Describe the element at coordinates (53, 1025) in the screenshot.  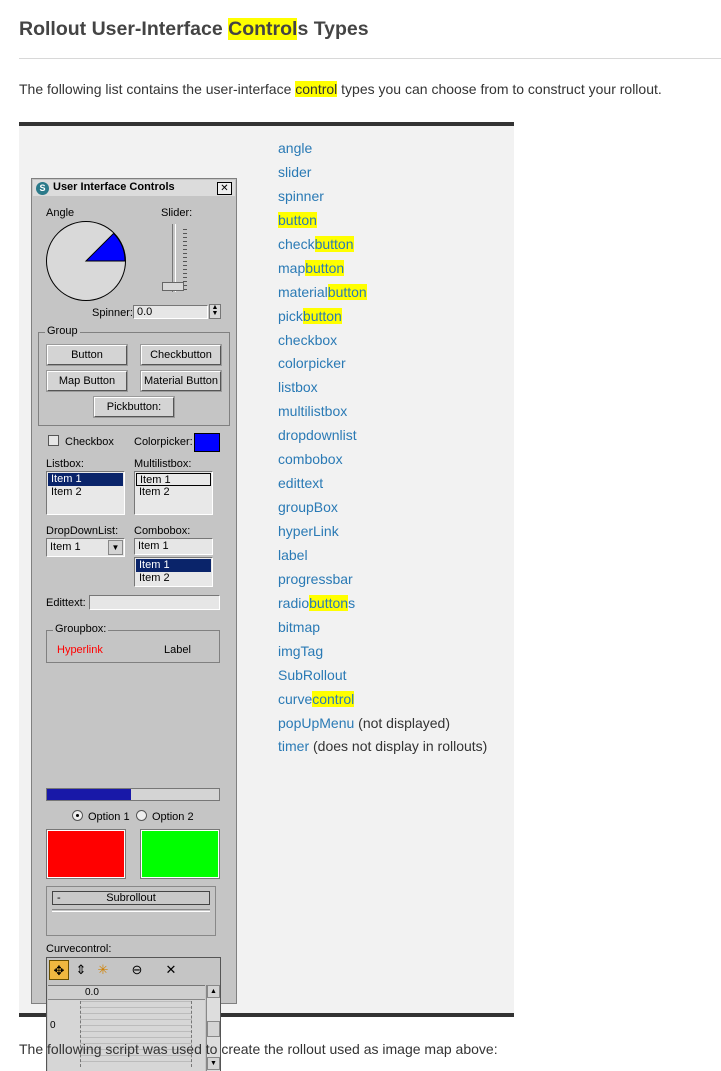
I see `curve-zero-label: 0` at that location.